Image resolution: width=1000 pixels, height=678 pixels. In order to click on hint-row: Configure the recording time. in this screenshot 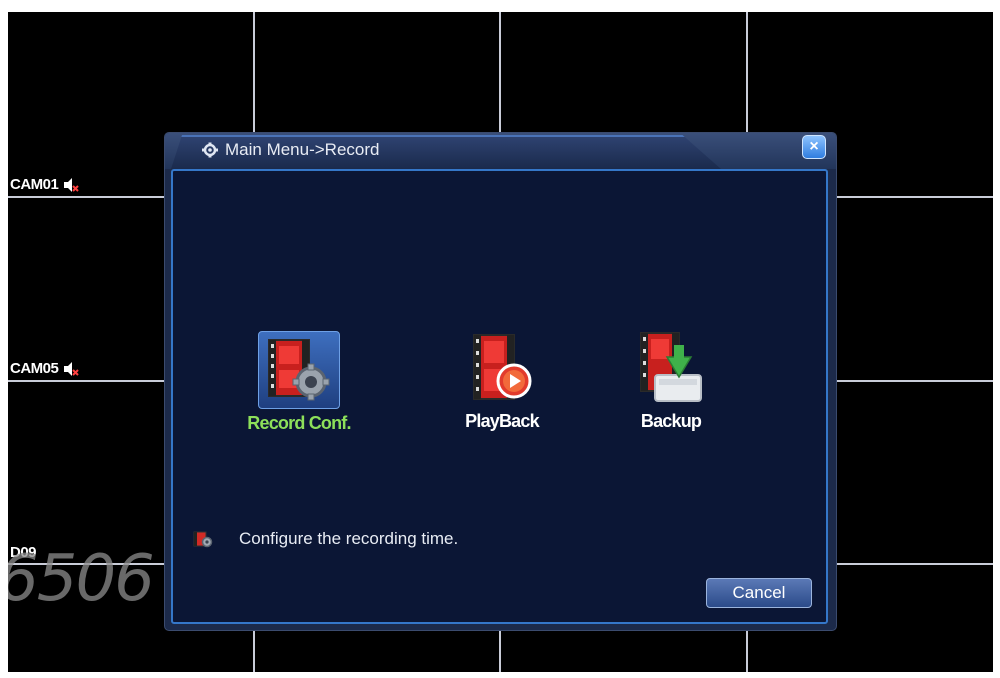, I will do `click(325, 539)`.